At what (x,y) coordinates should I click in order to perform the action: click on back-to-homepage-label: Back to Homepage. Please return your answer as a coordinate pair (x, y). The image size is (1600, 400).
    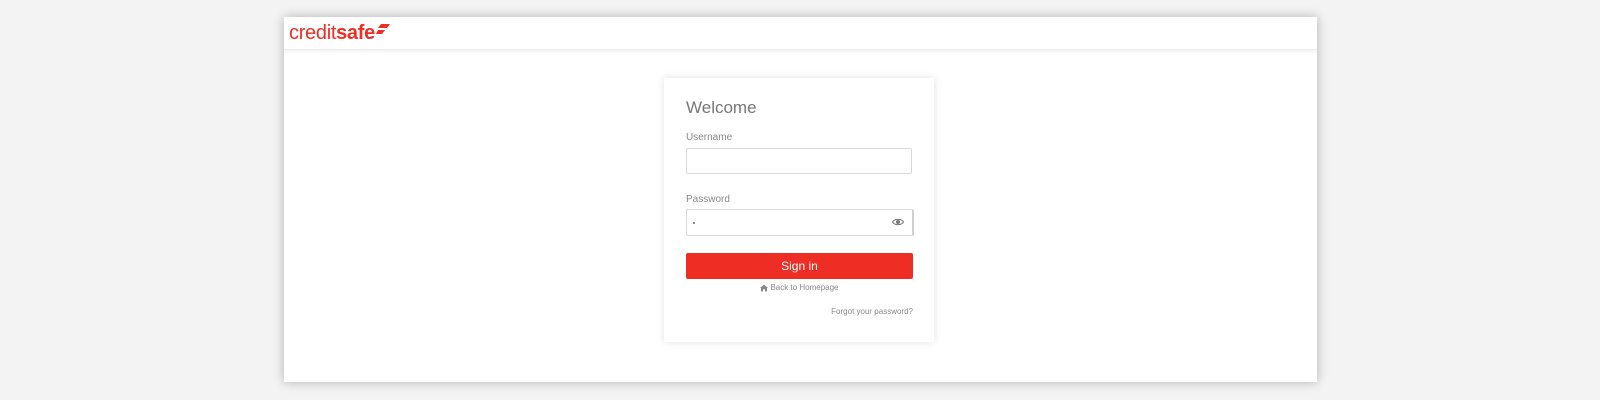
    Looking at the image, I should click on (804, 287).